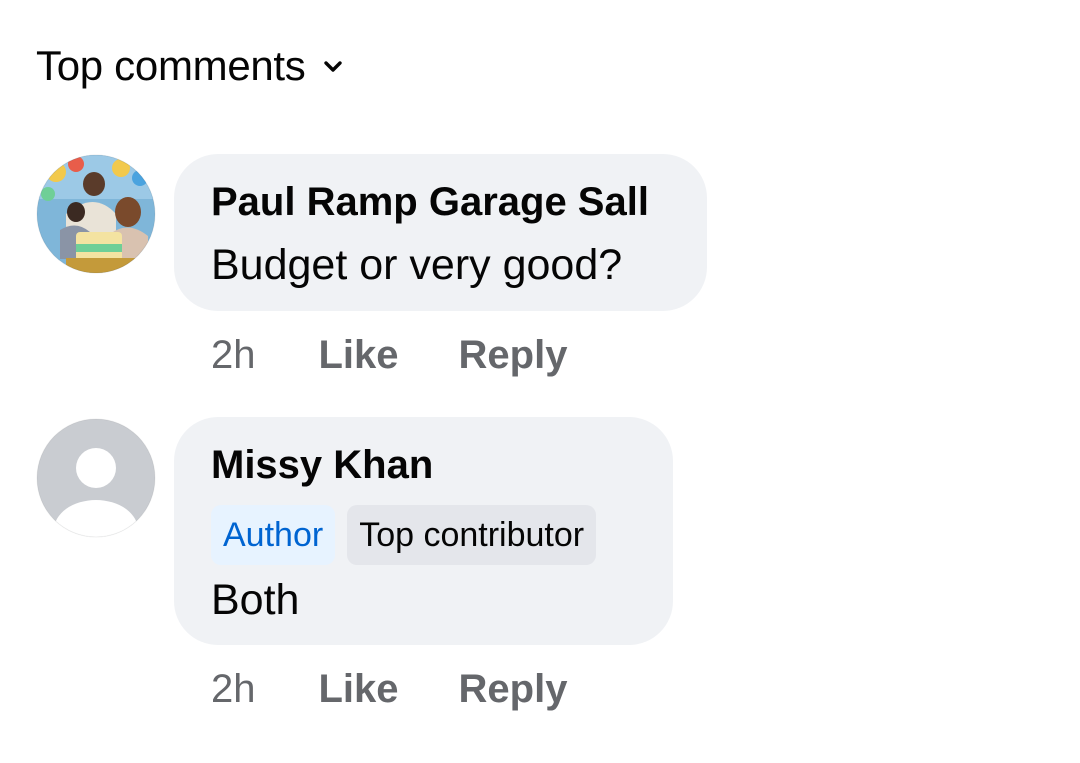 Image resolution: width=1080 pixels, height=763 pixels. Describe the element at coordinates (332, 66) in the screenshot. I see `chevron-down-icon` at that location.